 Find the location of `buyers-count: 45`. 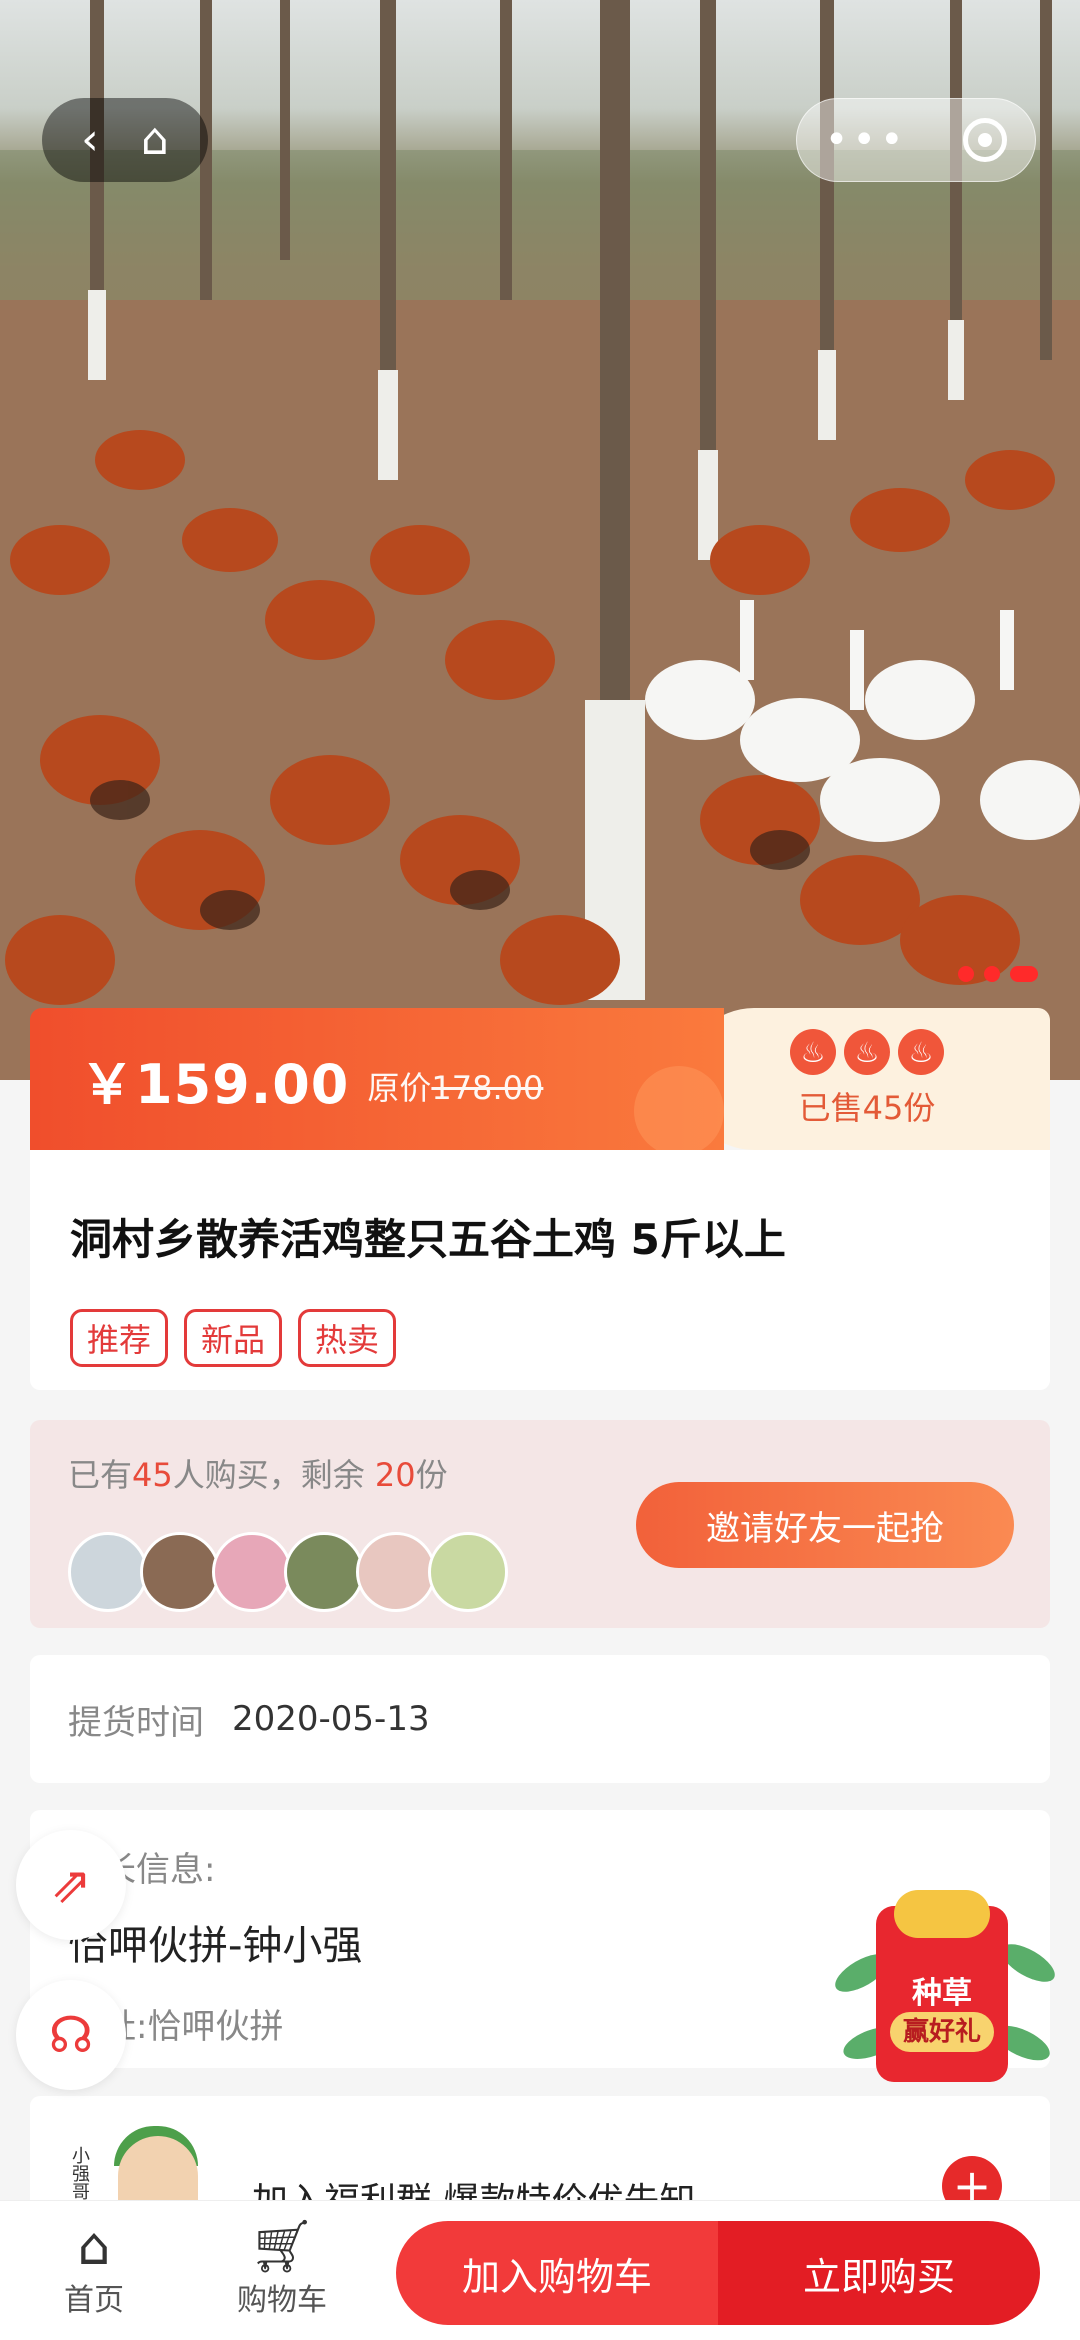

buyers-count: 45 is located at coordinates (152, 1475).